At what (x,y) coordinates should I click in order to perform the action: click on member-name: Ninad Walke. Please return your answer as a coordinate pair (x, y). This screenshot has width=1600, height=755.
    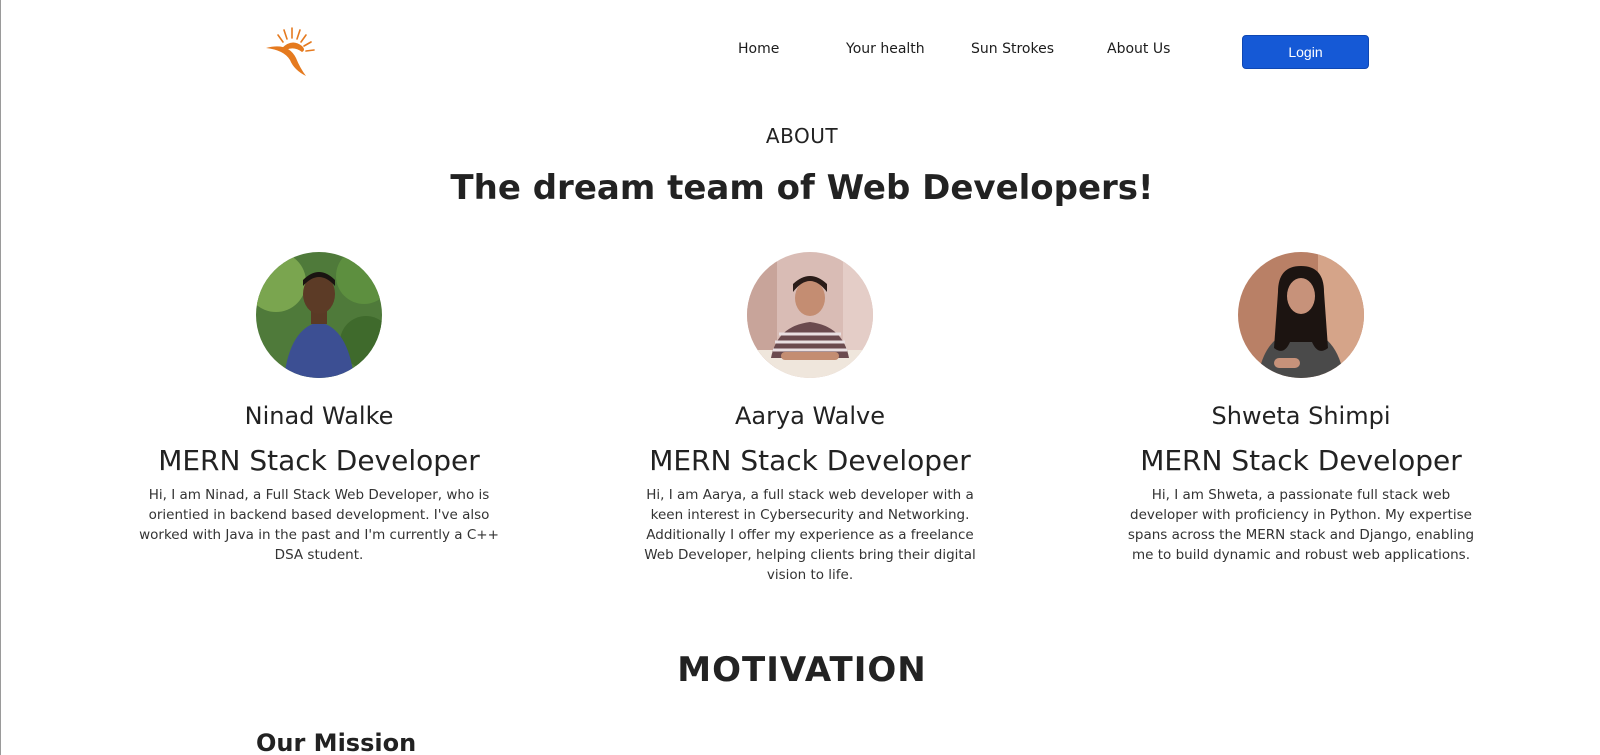
    Looking at the image, I should click on (319, 416).